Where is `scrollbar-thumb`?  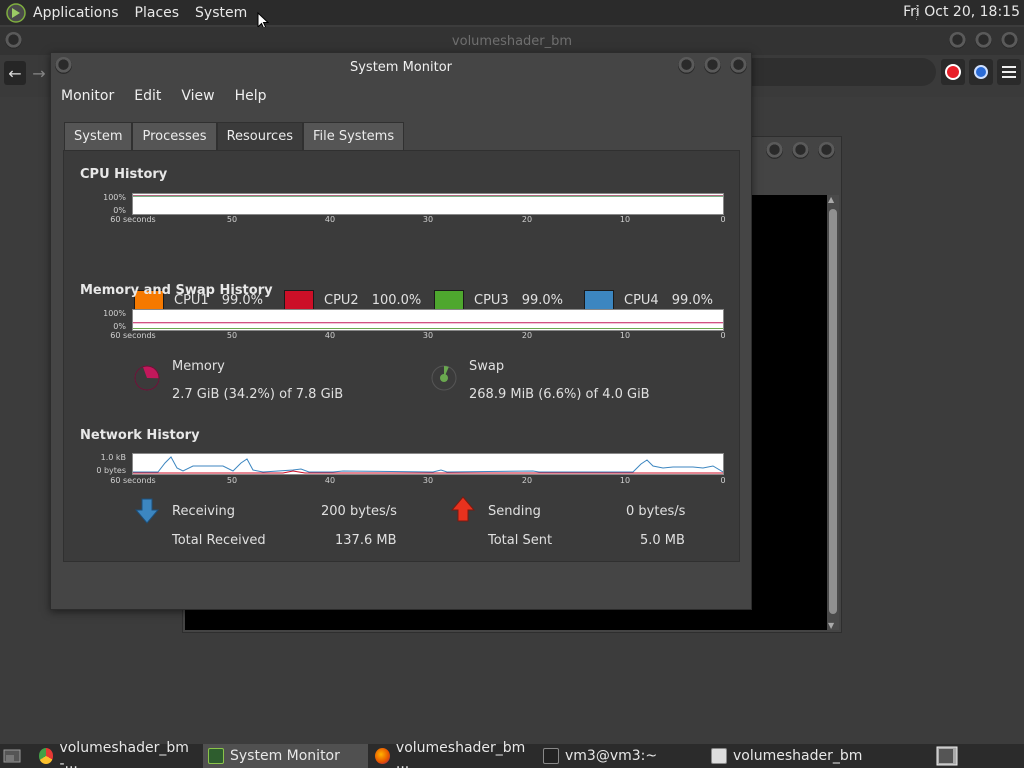
scrollbar-thumb is located at coordinates (833, 411).